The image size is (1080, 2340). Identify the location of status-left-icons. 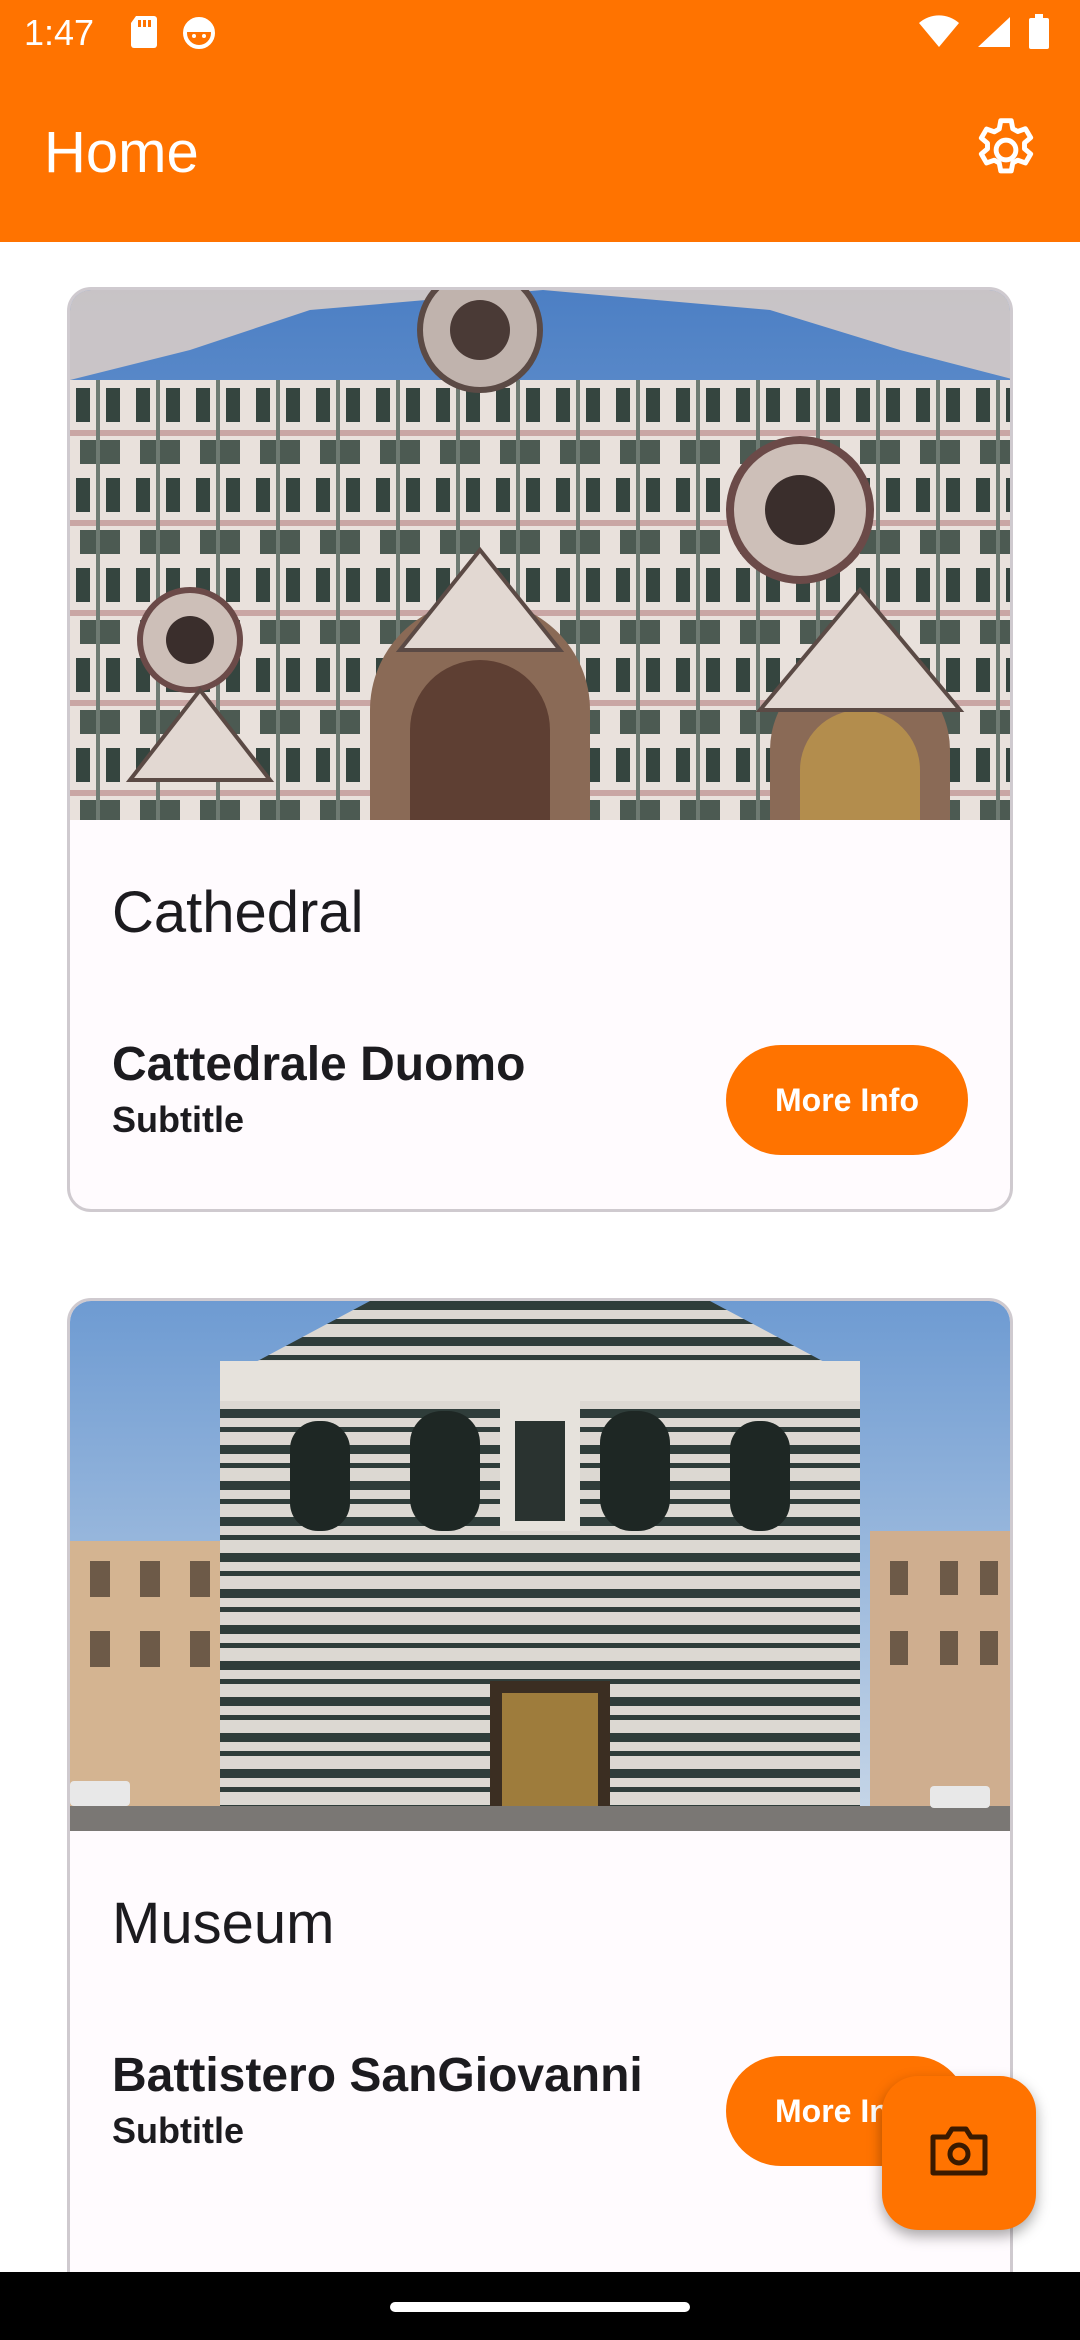
(173, 34).